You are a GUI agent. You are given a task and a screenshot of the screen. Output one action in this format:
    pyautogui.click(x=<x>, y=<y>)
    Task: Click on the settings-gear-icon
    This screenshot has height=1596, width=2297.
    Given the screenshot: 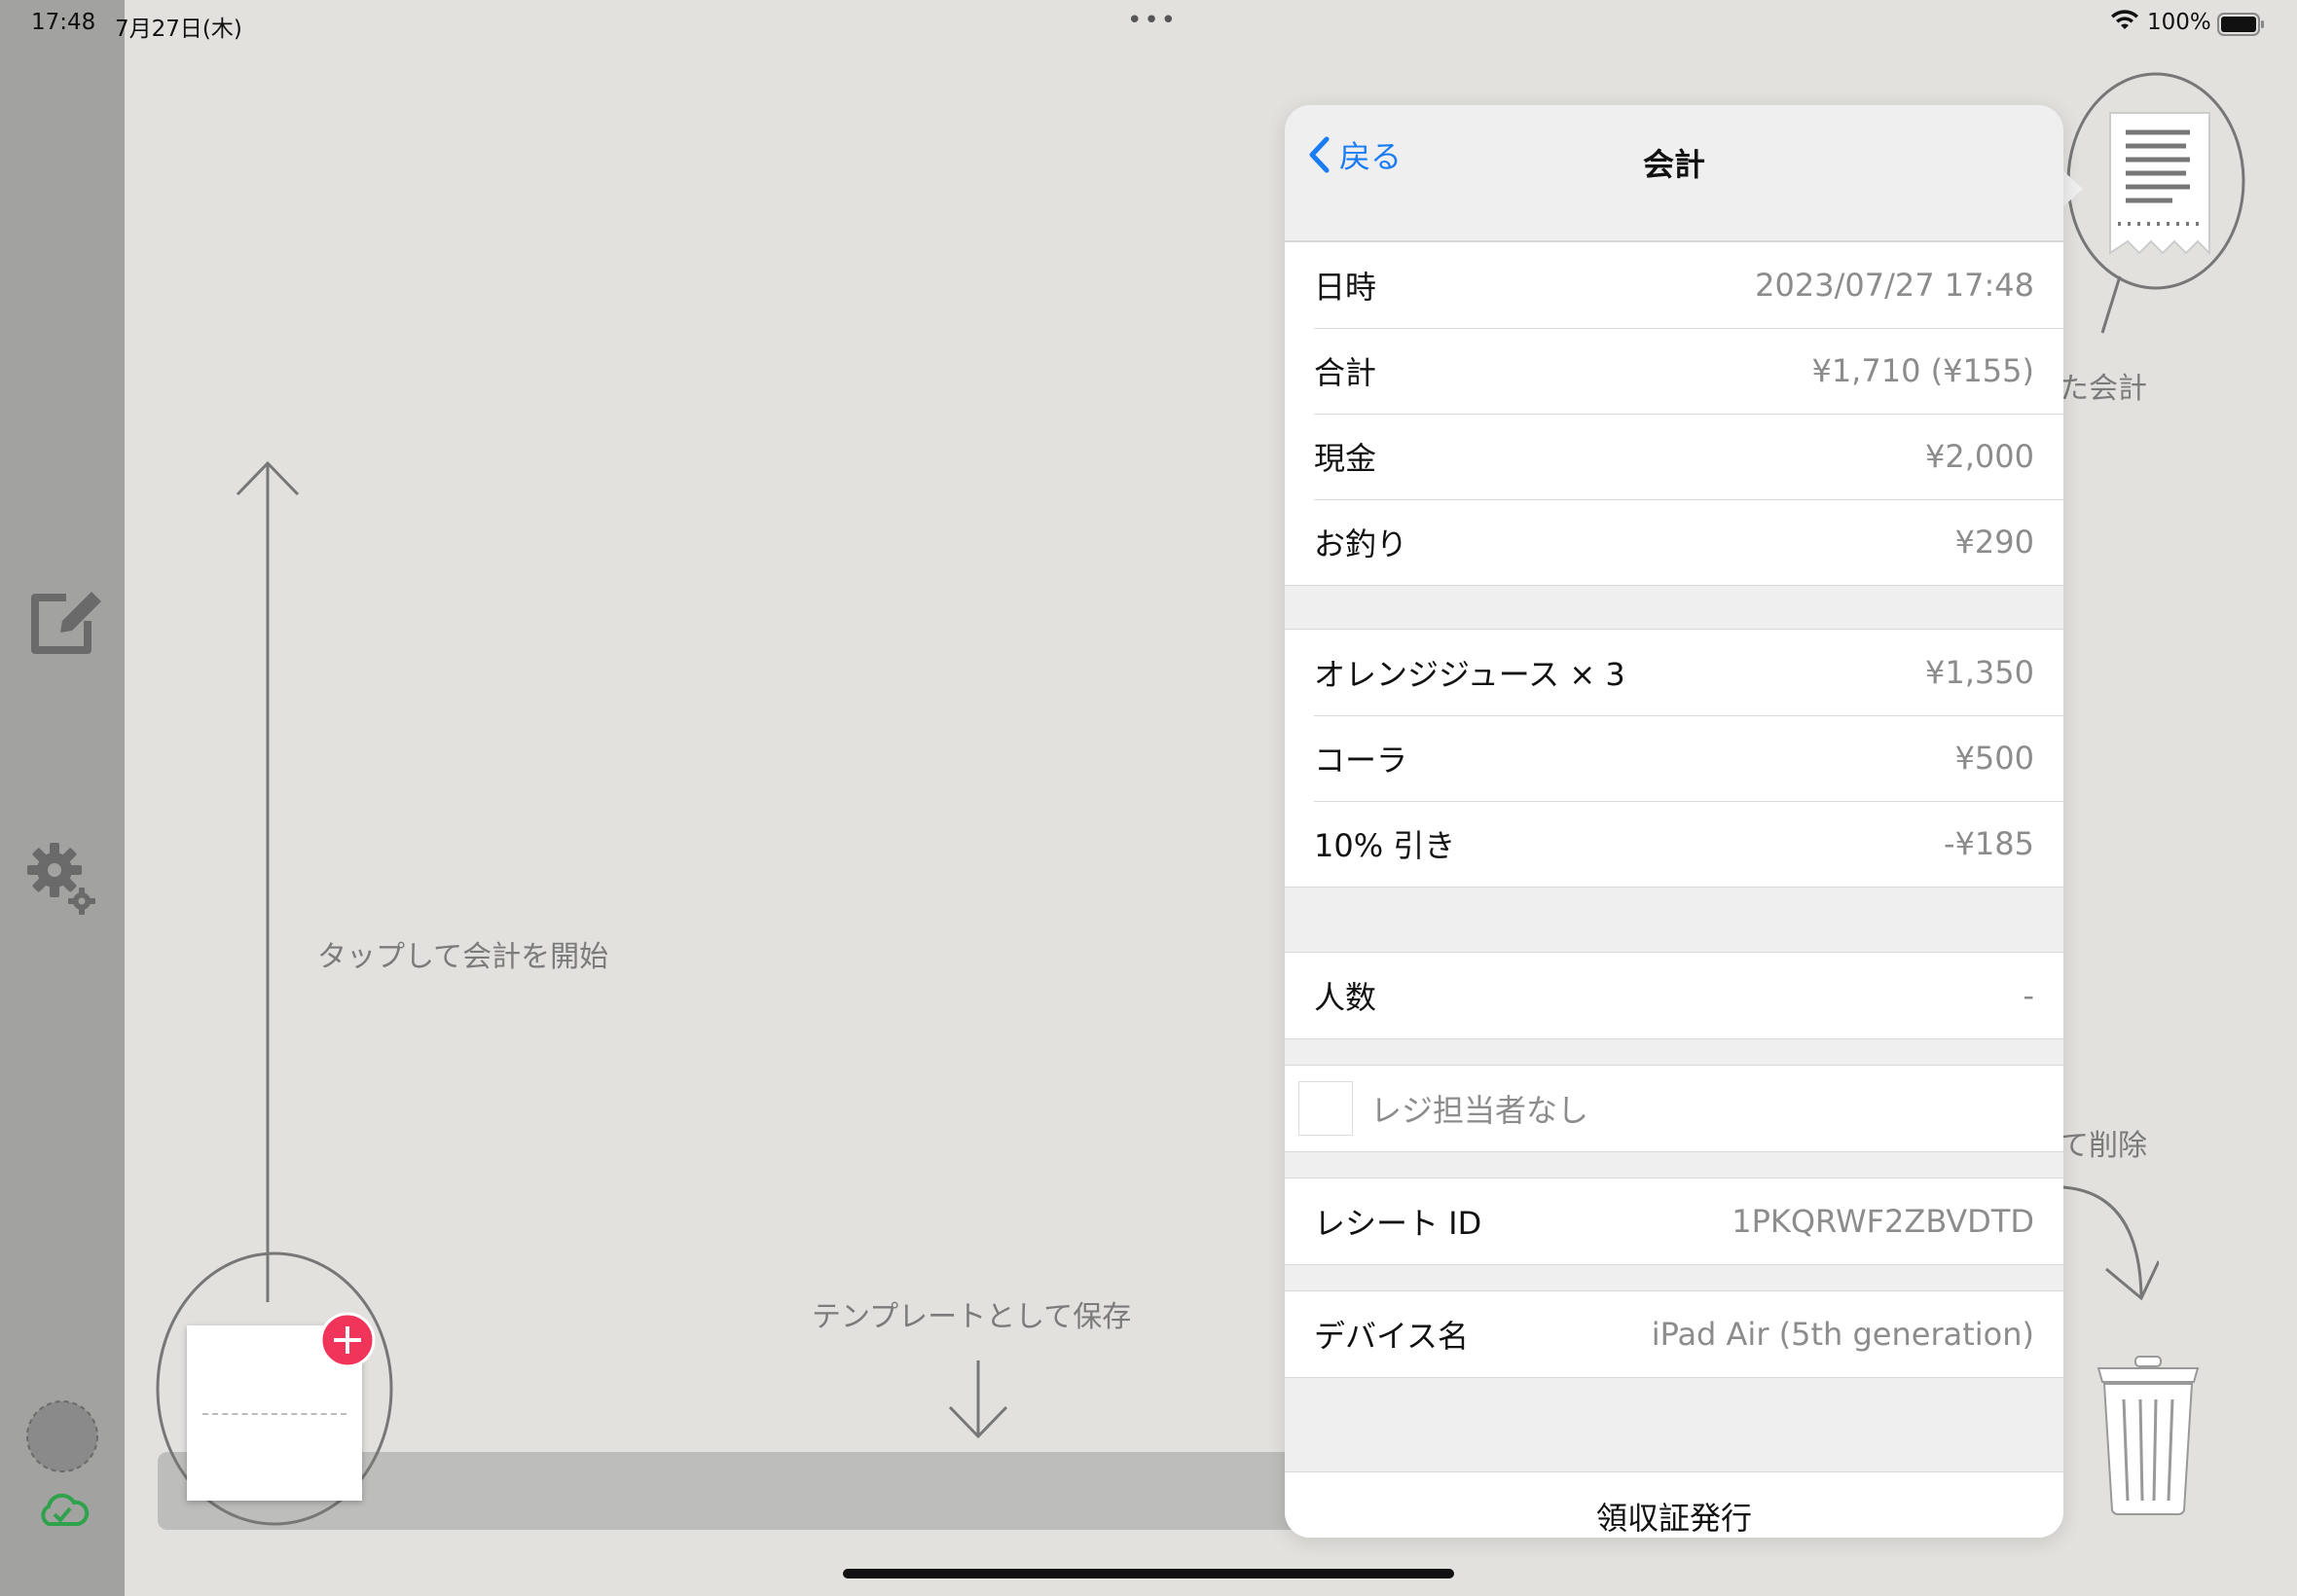 What is the action you would take?
    pyautogui.click(x=62, y=882)
    